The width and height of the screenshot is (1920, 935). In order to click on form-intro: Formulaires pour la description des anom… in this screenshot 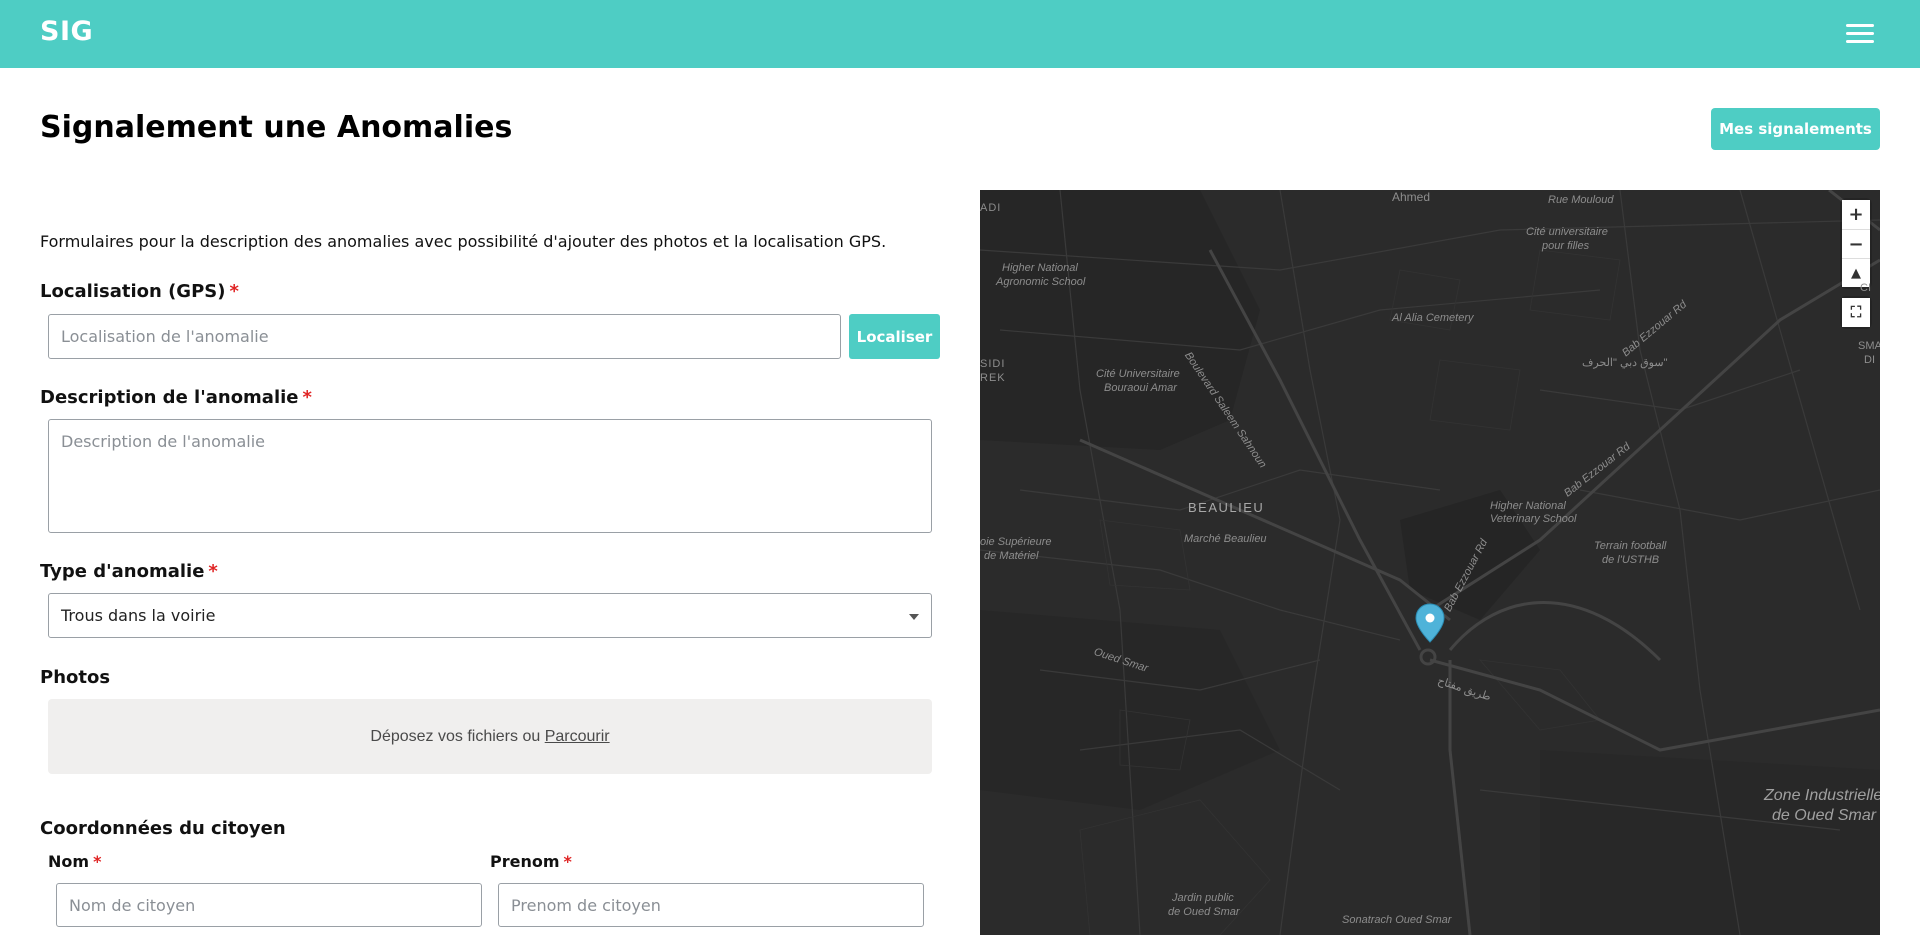, I will do `click(463, 241)`.